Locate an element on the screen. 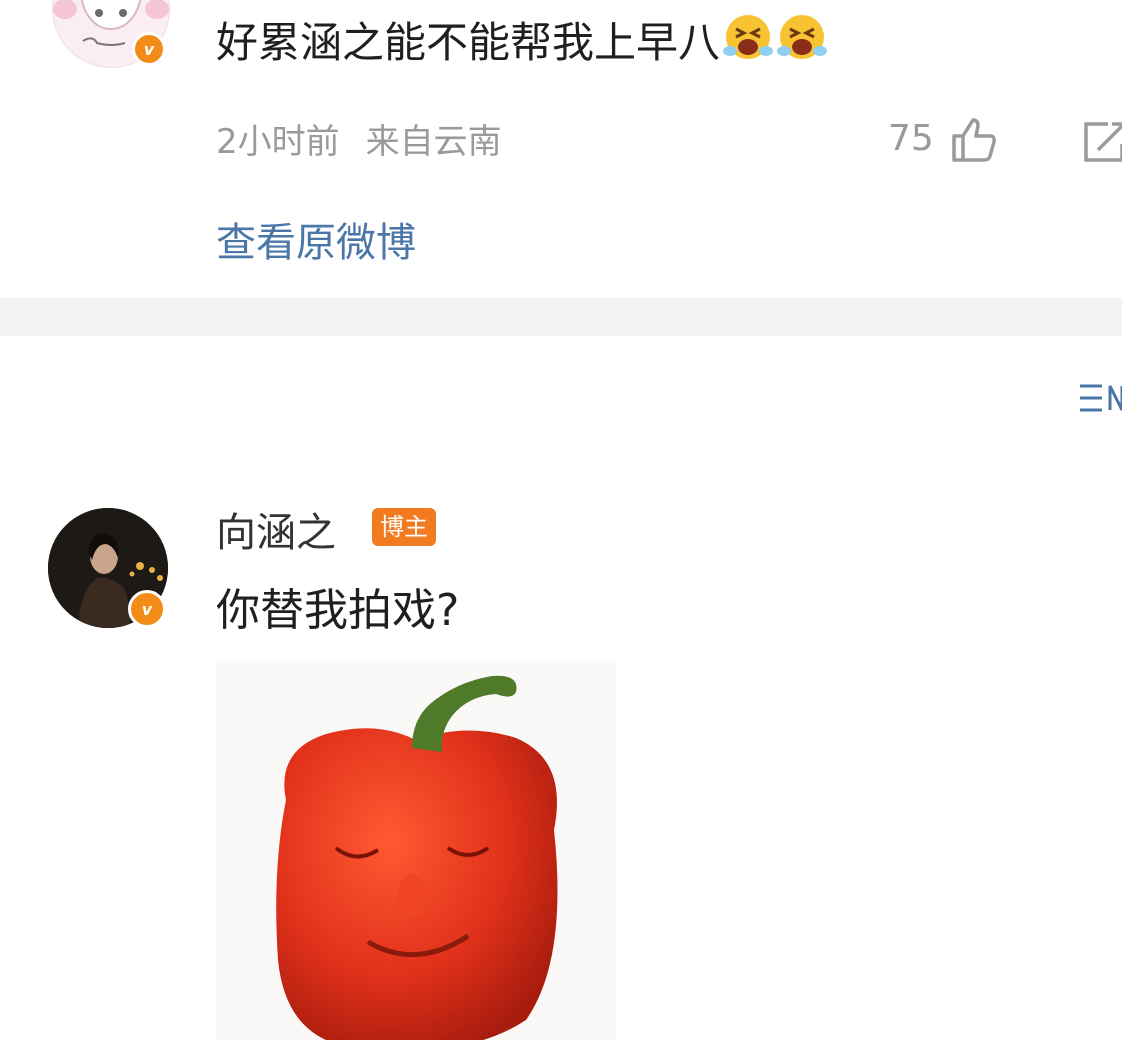 This screenshot has width=1122, height=1040. like-count: 75 is located at coordinates (911, 138).